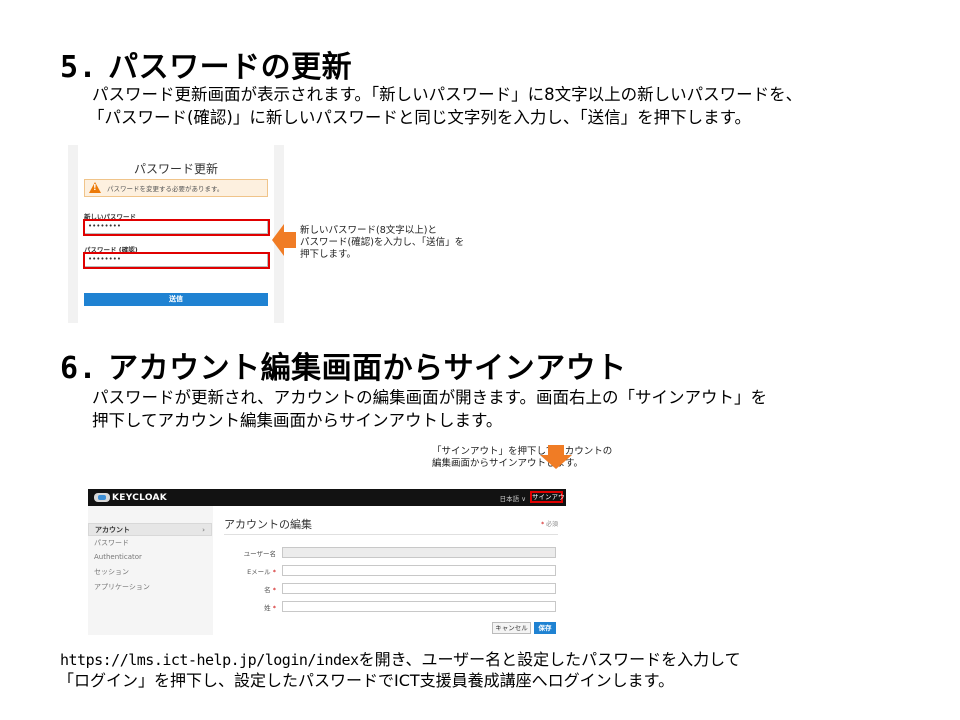 This screenshot has height=720, width=960. I want to click on submit-button: 送信, so click(176, 299).